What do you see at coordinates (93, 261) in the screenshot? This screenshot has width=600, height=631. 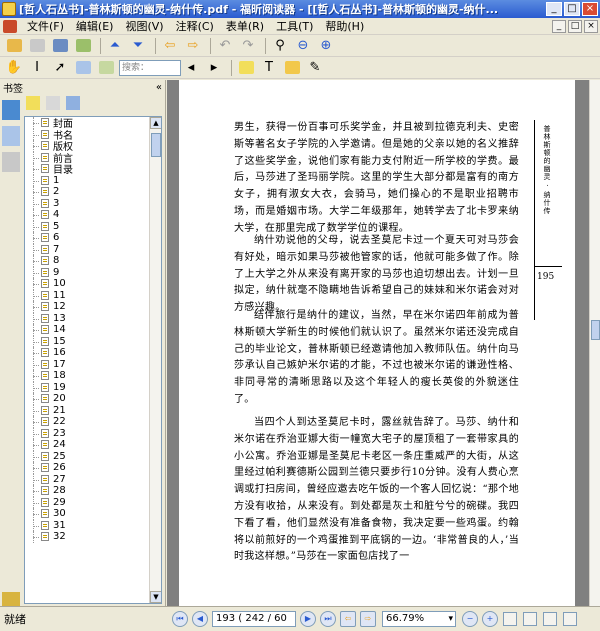 I see `bookmark-item: 8` at bounding box center [93, 261].